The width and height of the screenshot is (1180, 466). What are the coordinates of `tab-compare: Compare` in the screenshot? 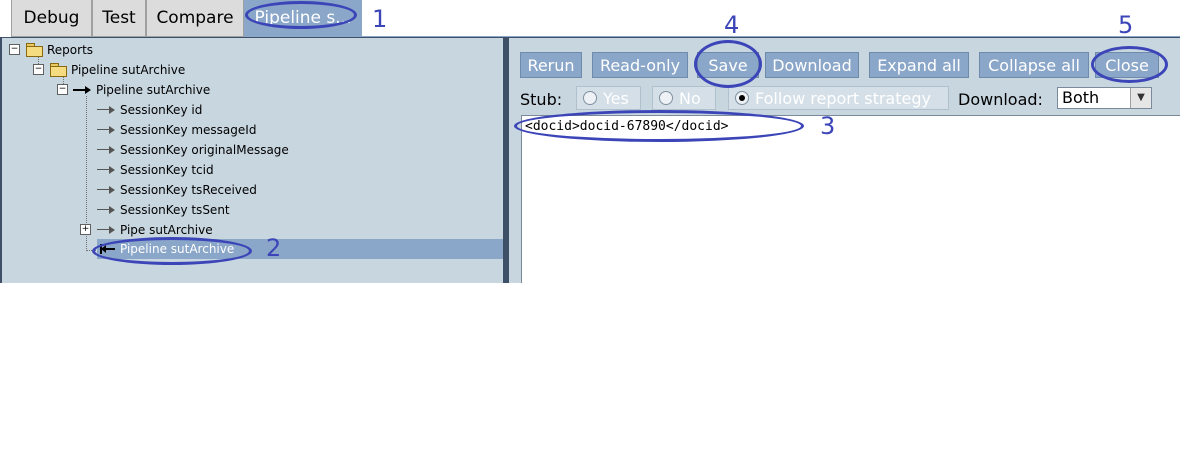 It's located at (195, 18).